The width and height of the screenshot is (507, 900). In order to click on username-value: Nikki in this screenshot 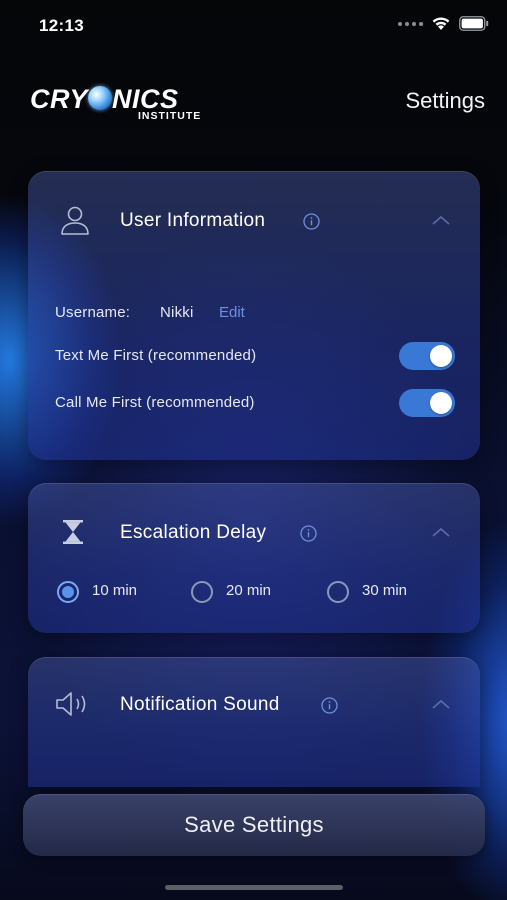, I will do `click(177, 312)`.